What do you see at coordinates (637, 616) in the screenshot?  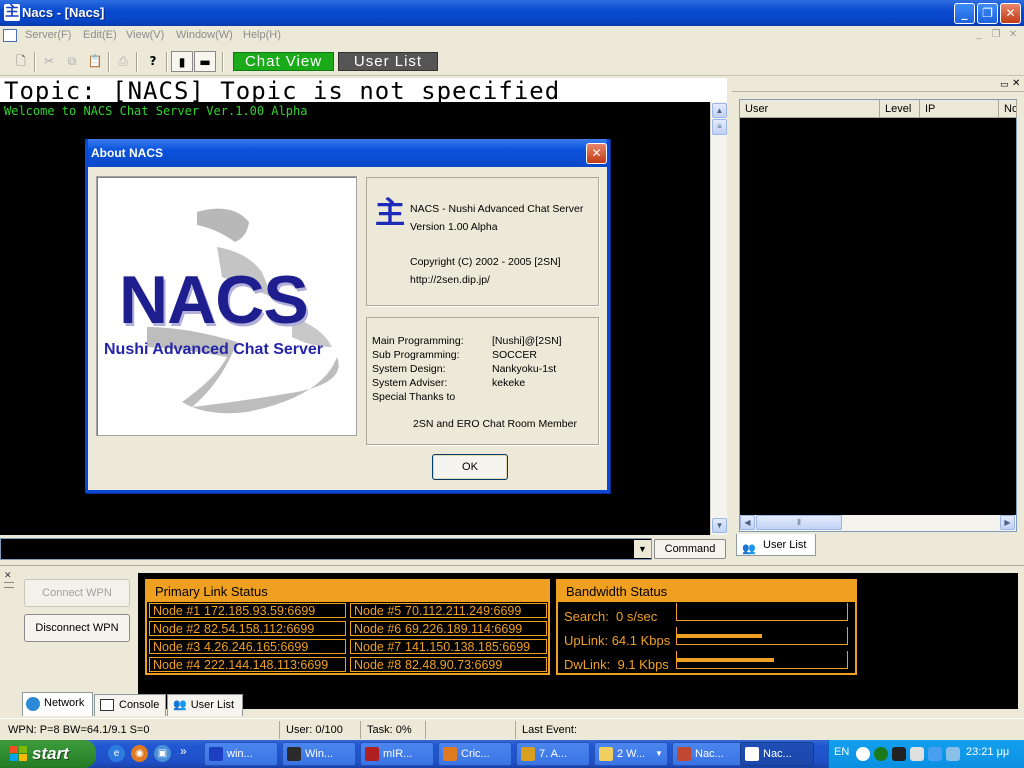 I see `bandwidth-value: 0 s/sec` at bounding box center [637, 616].